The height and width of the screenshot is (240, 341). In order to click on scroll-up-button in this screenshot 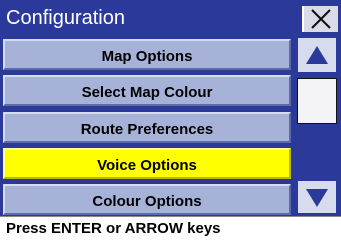, I will do `click(317, 55)`.